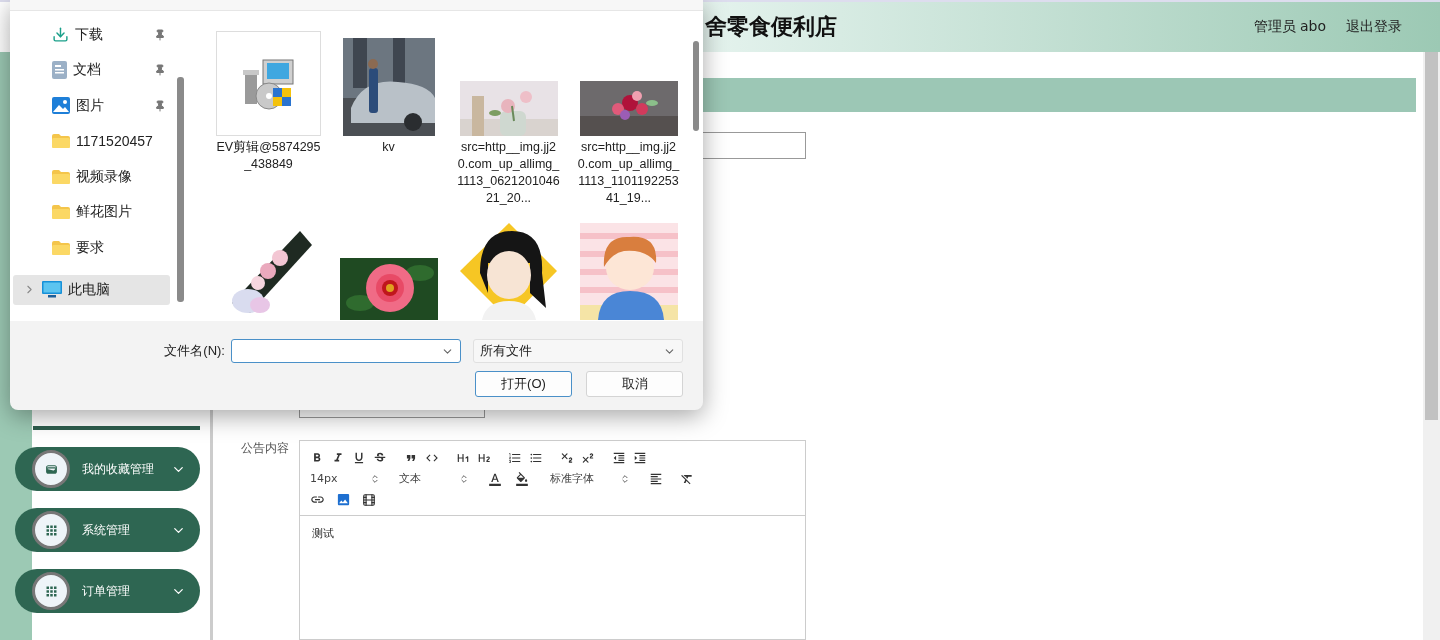  Describe the element at coordinates (634, 384) in the screenshot. I see `cancel-button: 取消` at that location.